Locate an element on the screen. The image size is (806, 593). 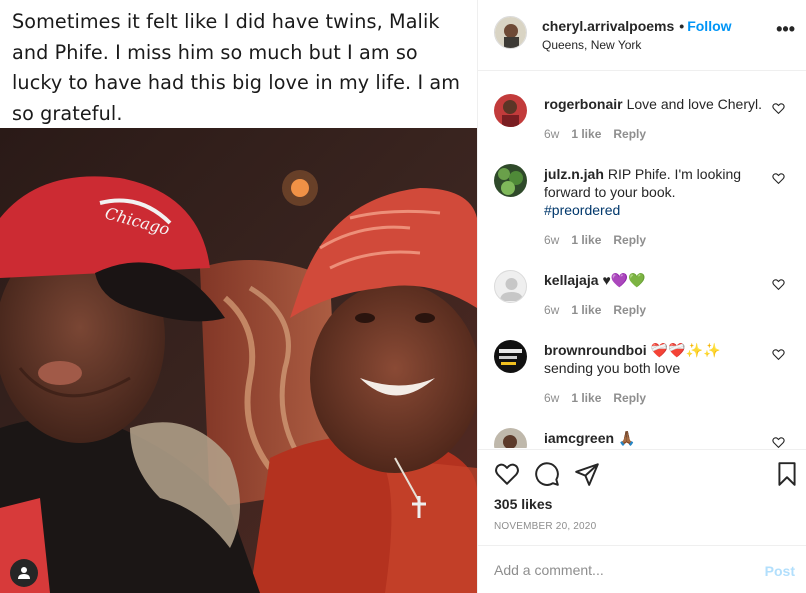
comment-message: ♥💜💚 is located at coordinates (624, 280).